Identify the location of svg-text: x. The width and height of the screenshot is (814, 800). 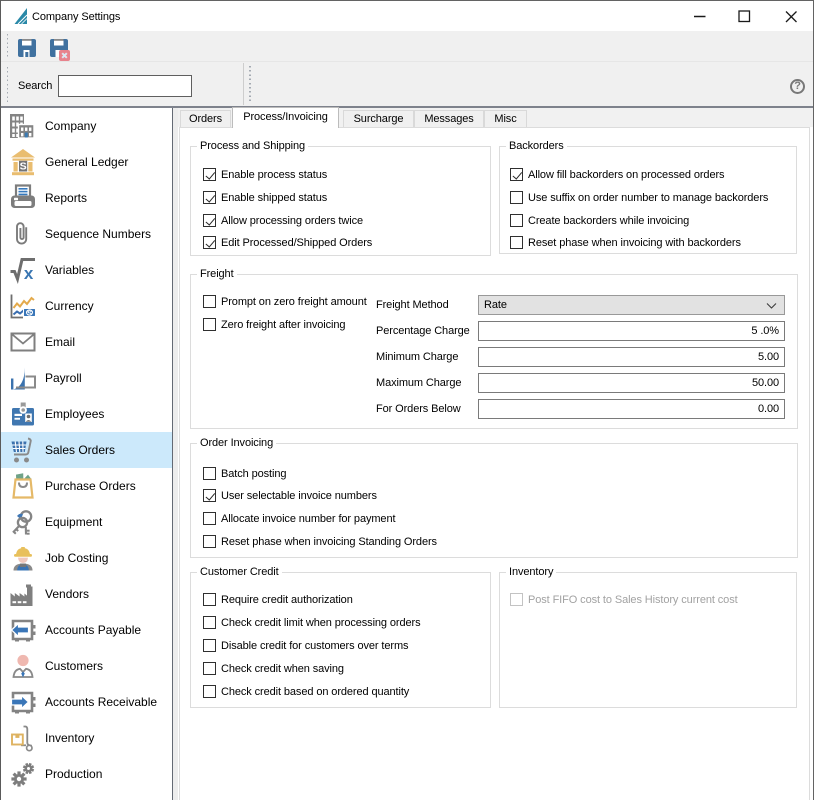
(29, 273).